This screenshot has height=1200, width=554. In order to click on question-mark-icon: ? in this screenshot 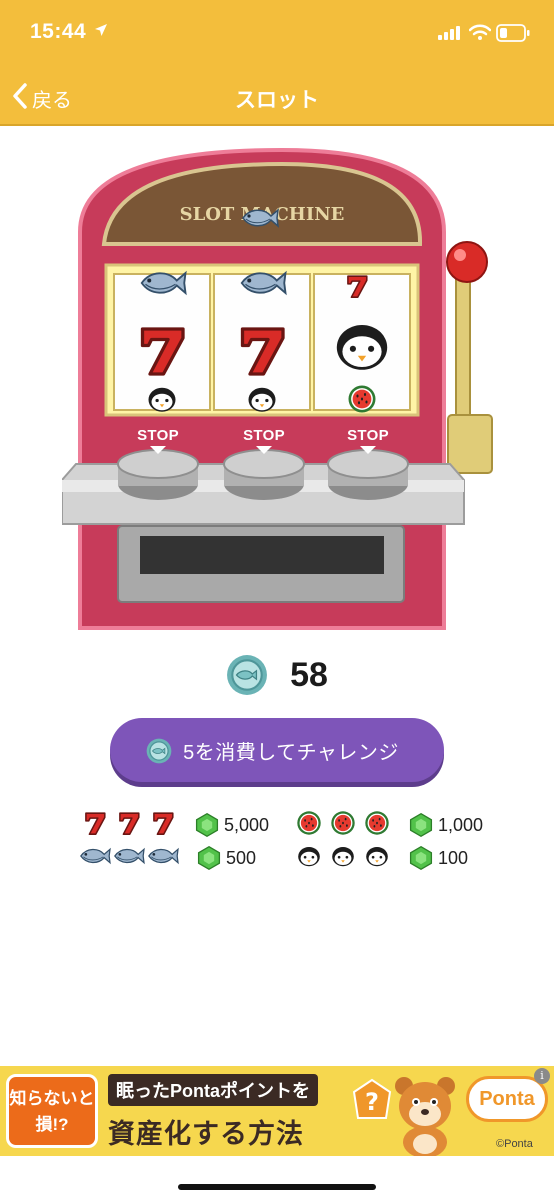, I will do `click(372, 1102)`.